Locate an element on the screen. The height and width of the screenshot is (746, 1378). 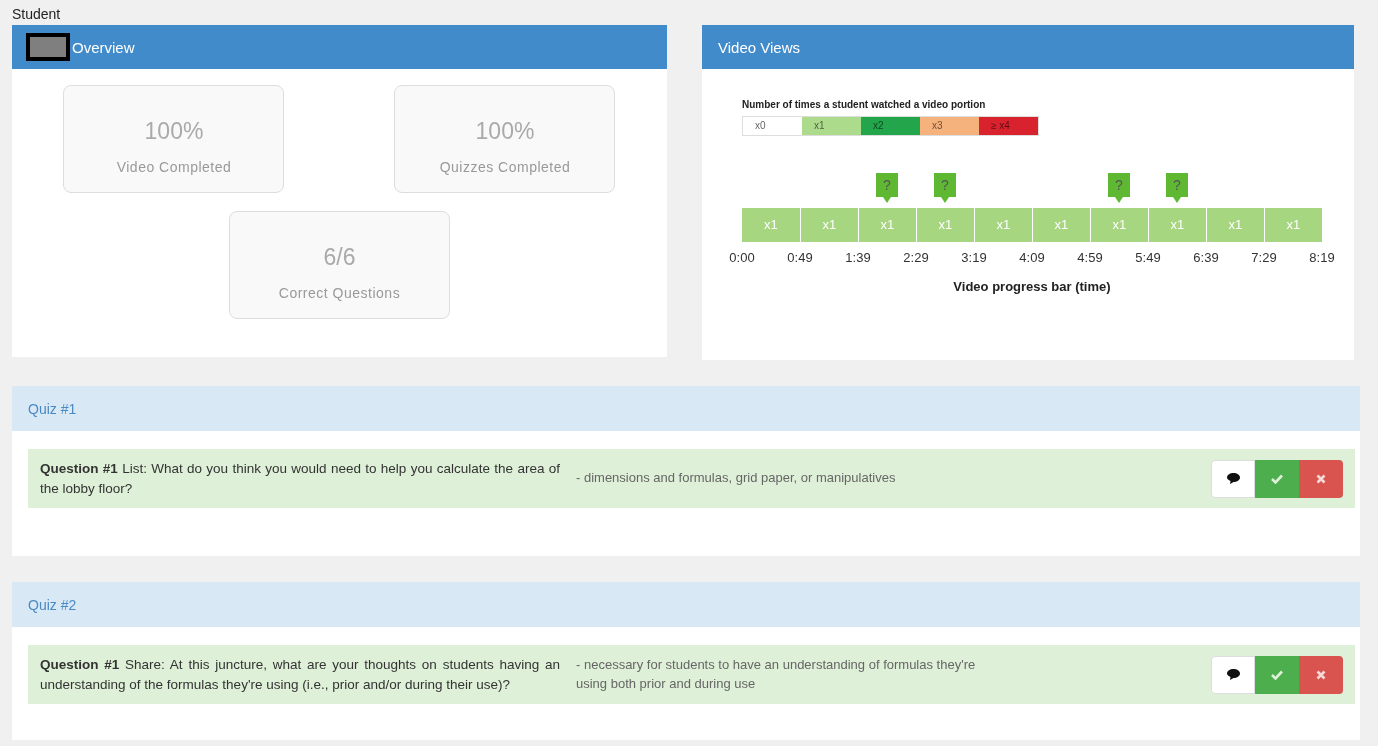
panel-title: Video Views is located at coordinates (759, 47).